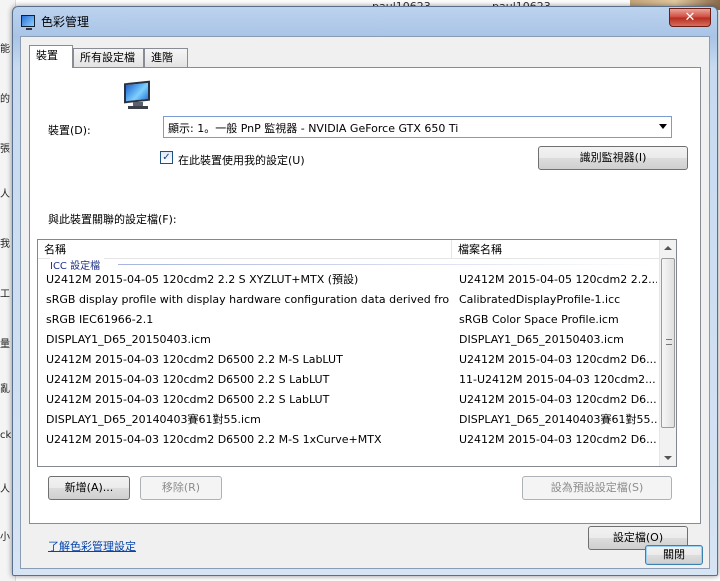 Image resolution: width=720 pixels, height=581 pixels. Describe the element at coordinates (541, 339) in the screenshot. I see `profile-filename: DISPLAY1_D65_20150403.icm` at that location.